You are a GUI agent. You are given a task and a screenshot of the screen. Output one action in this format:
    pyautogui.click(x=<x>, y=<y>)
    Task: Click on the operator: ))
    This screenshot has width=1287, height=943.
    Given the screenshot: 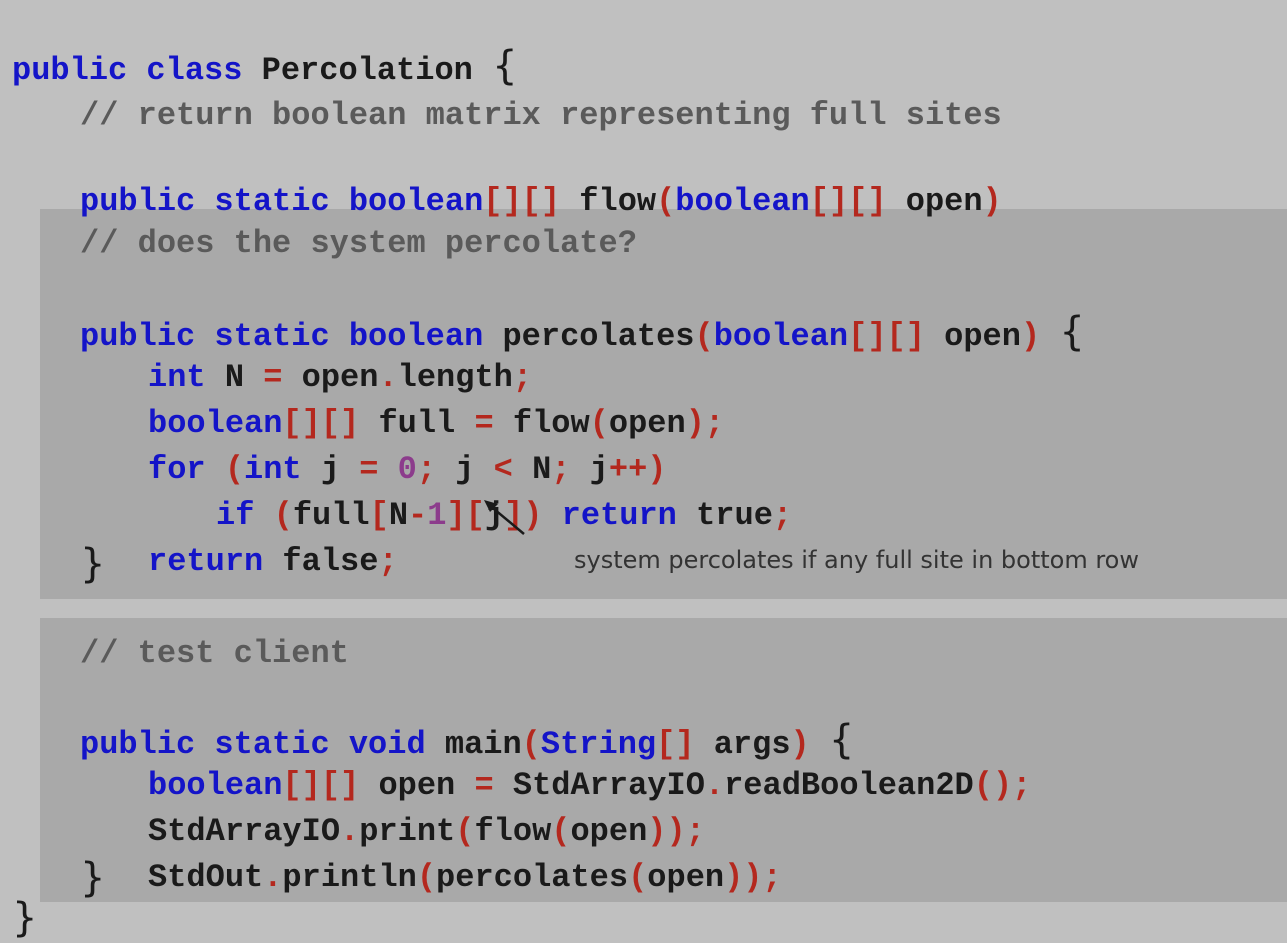 What is the action you would take?
    pyautogui.click(x=743, y=877)
    